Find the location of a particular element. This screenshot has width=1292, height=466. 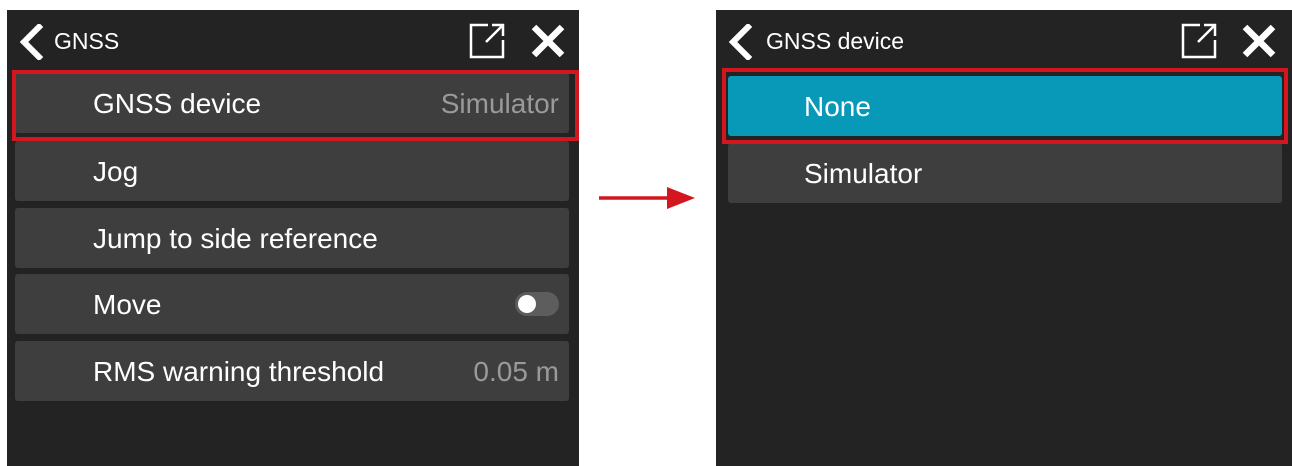

item-label: RMS warning threshold is located at coordinates (239, 371).